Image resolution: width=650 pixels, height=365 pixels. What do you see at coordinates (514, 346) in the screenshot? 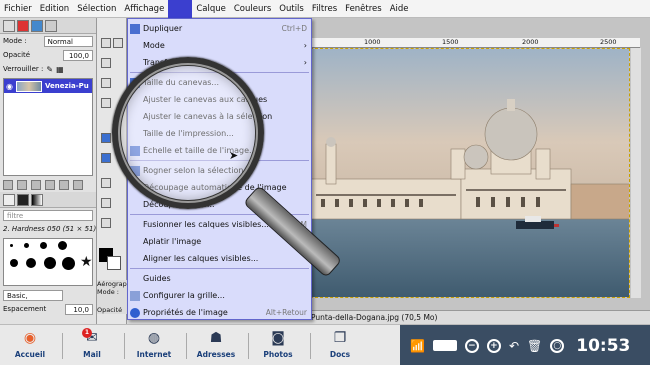
I see `undo-arrow-icon: ↶` at bounding box center [514, 346].